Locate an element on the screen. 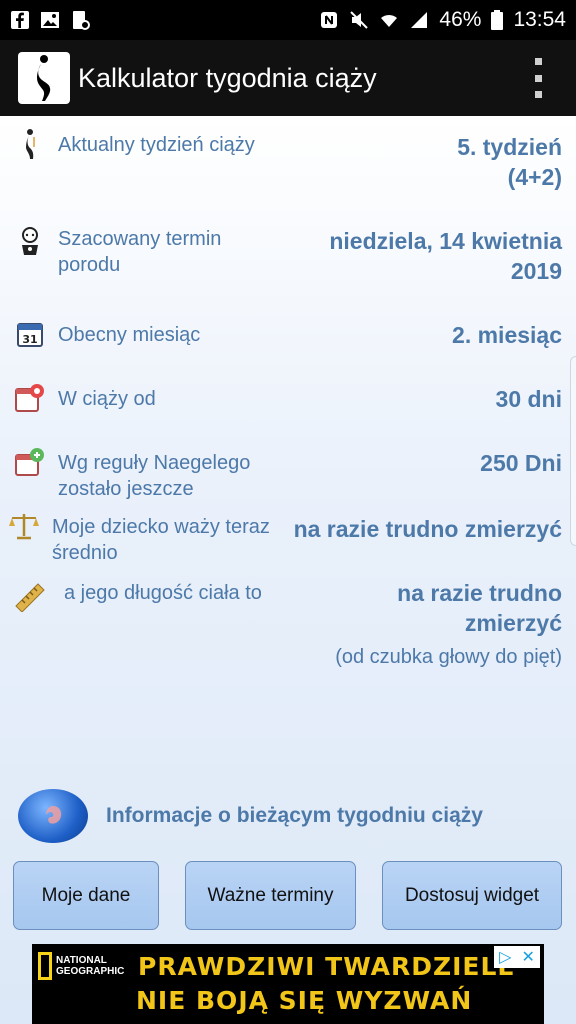 Image resolution: width=576 pixels, height=1024 pixels. ad-brand: NATIONAL GEOGRAPHIC is located at coordinates (90, 966).